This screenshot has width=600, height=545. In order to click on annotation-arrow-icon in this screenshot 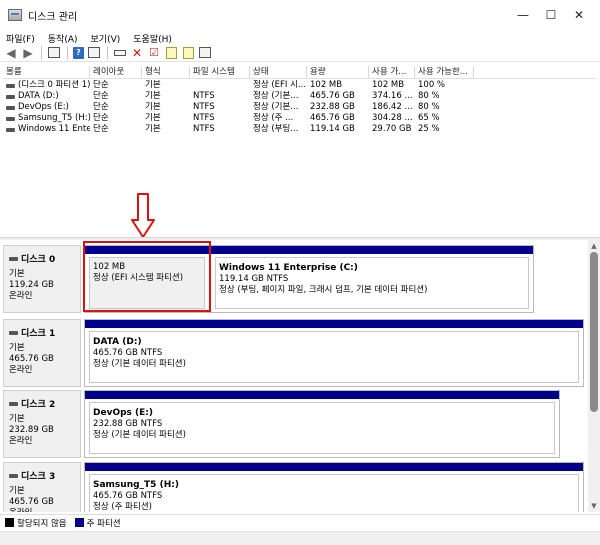, I will do `click(143, 215)`.